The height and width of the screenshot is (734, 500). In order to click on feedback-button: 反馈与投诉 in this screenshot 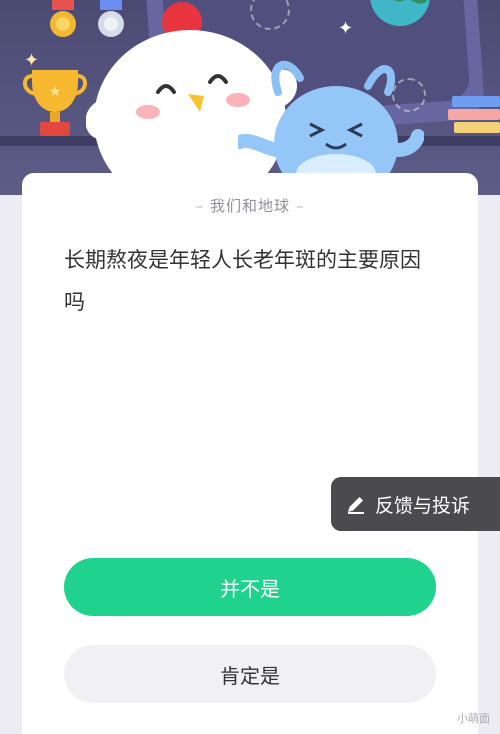, I will do `click(415, 504)`.